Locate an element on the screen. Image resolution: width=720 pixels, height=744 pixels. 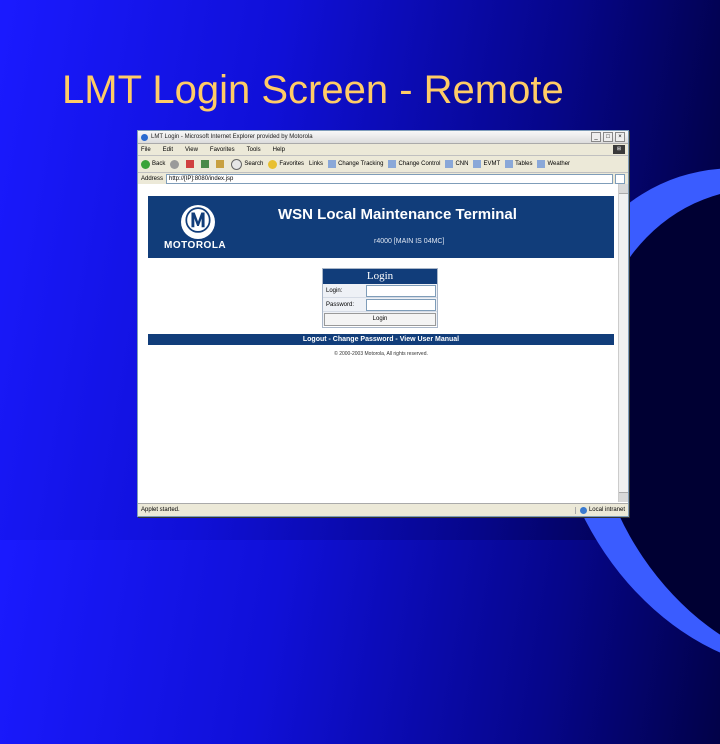
forward-button is located at coordinates (175, 164).